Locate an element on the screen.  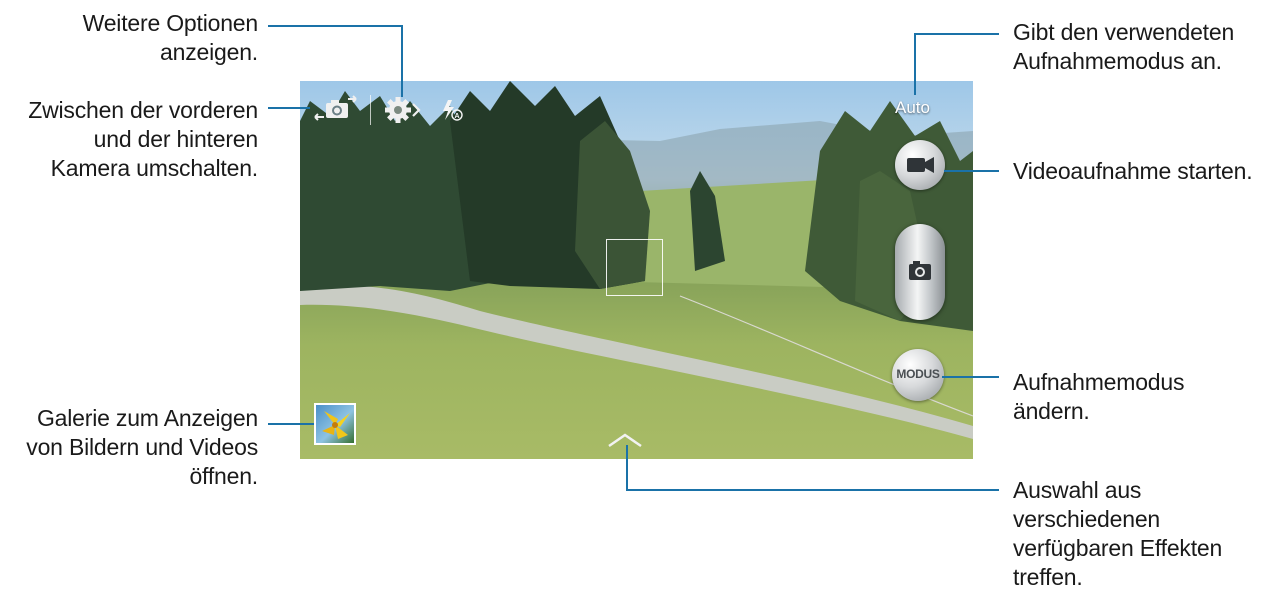
callout-line: Zwischen der vorderen is located at coordinates (143, 110).